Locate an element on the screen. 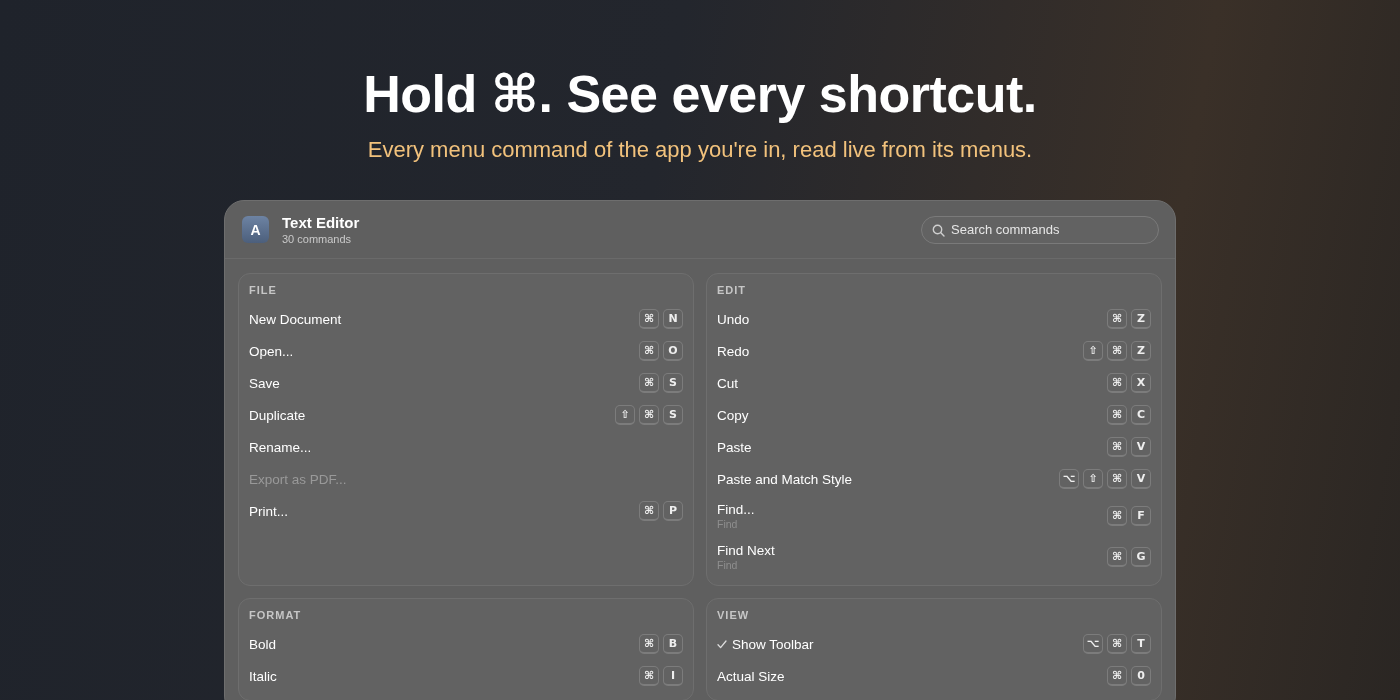 This screenshot has width=1400, height=700. section-heading: FILE is located at coordinates (263, 290).